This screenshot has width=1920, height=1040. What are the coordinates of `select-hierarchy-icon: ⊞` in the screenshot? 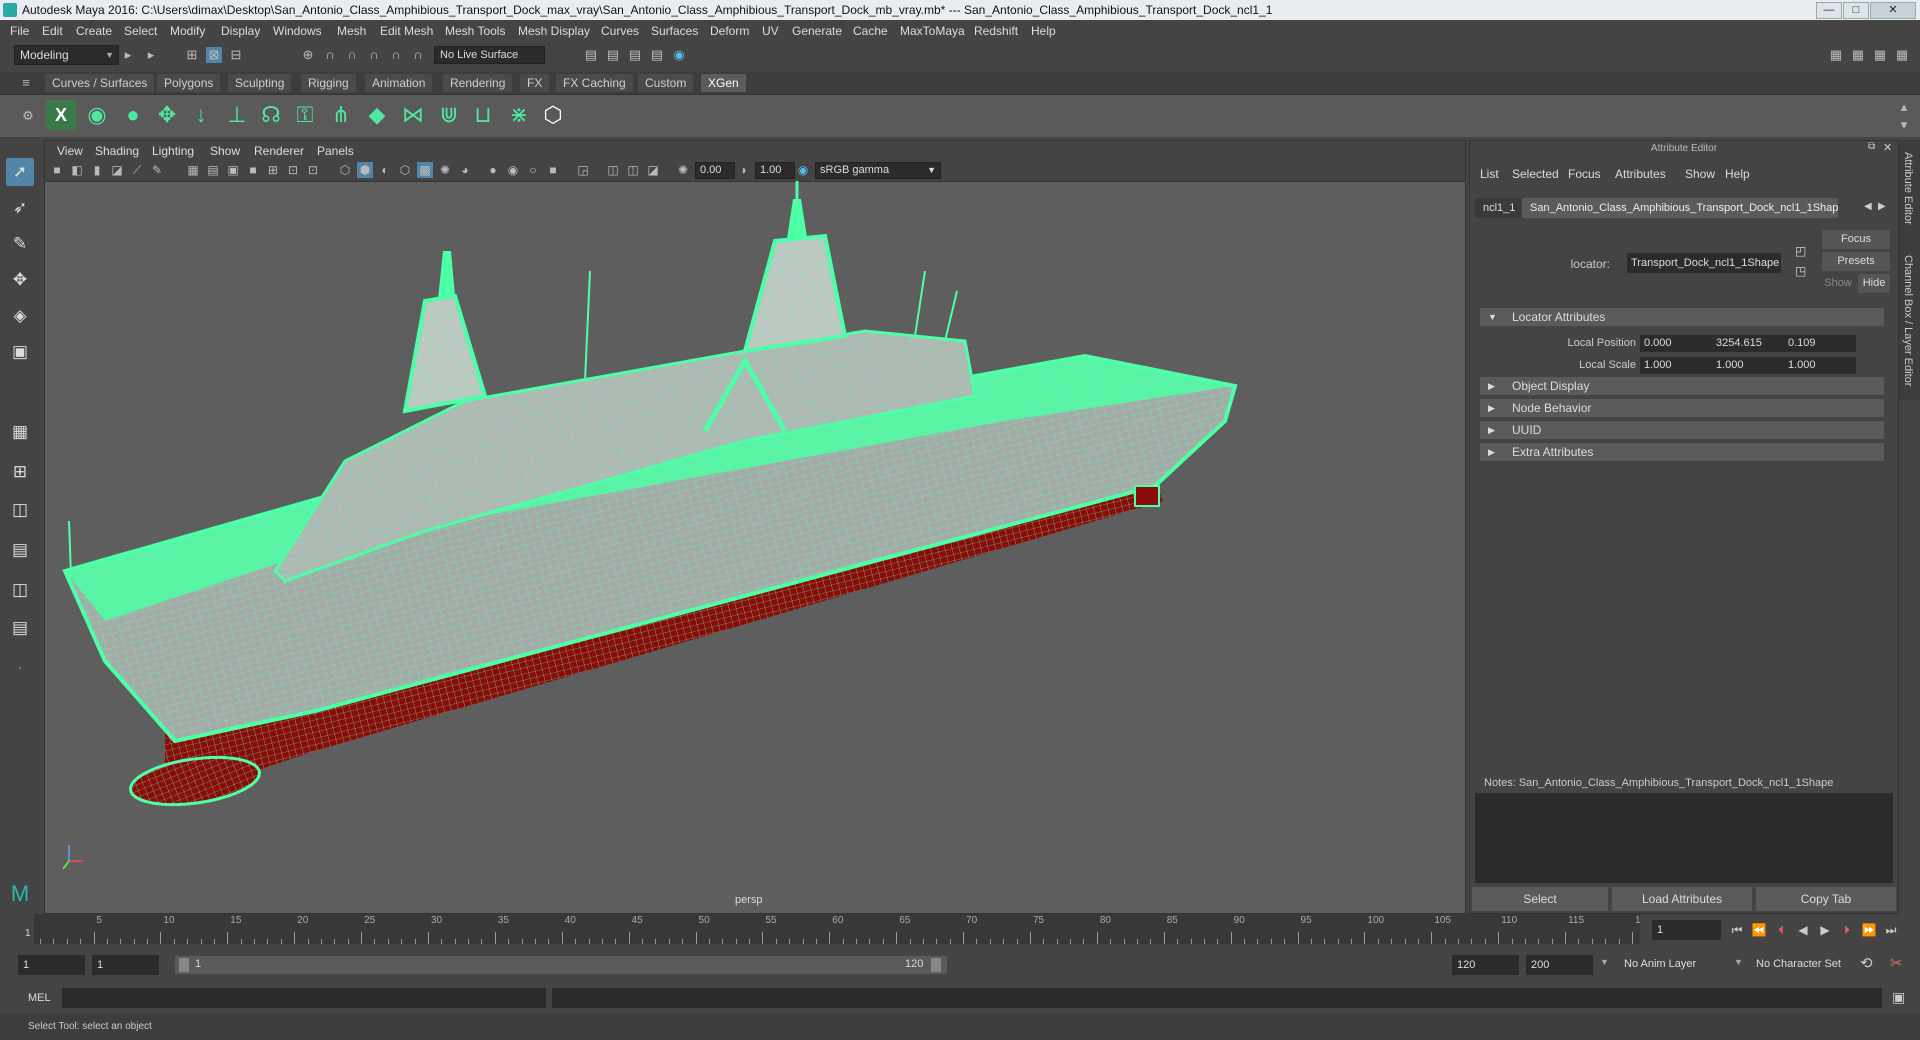 It's located at (192, 55).